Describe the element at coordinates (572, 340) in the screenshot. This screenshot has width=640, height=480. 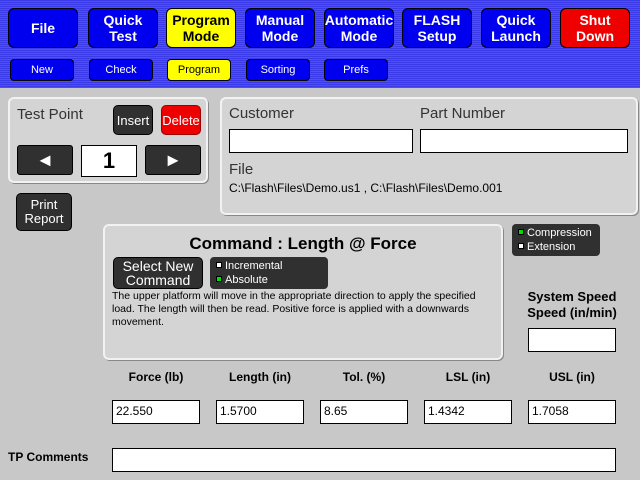
I see `system-speed-field` at that location.